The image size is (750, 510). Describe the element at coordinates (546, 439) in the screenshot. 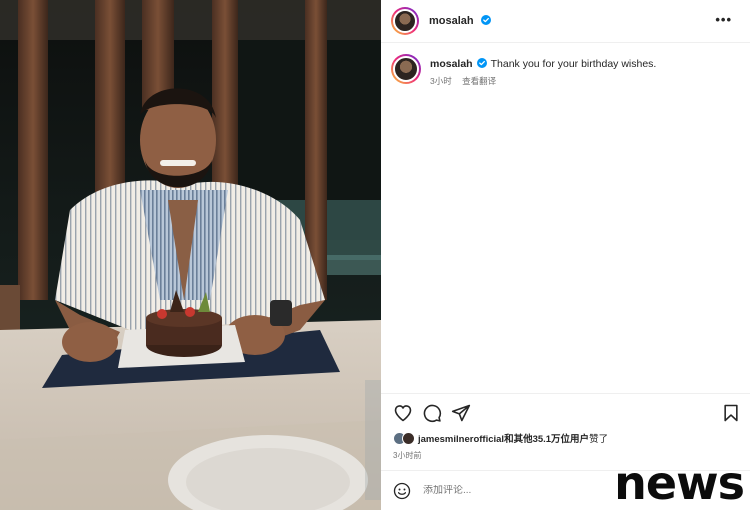

I see `likes-count: 和其他35.1万位用户` at that location.